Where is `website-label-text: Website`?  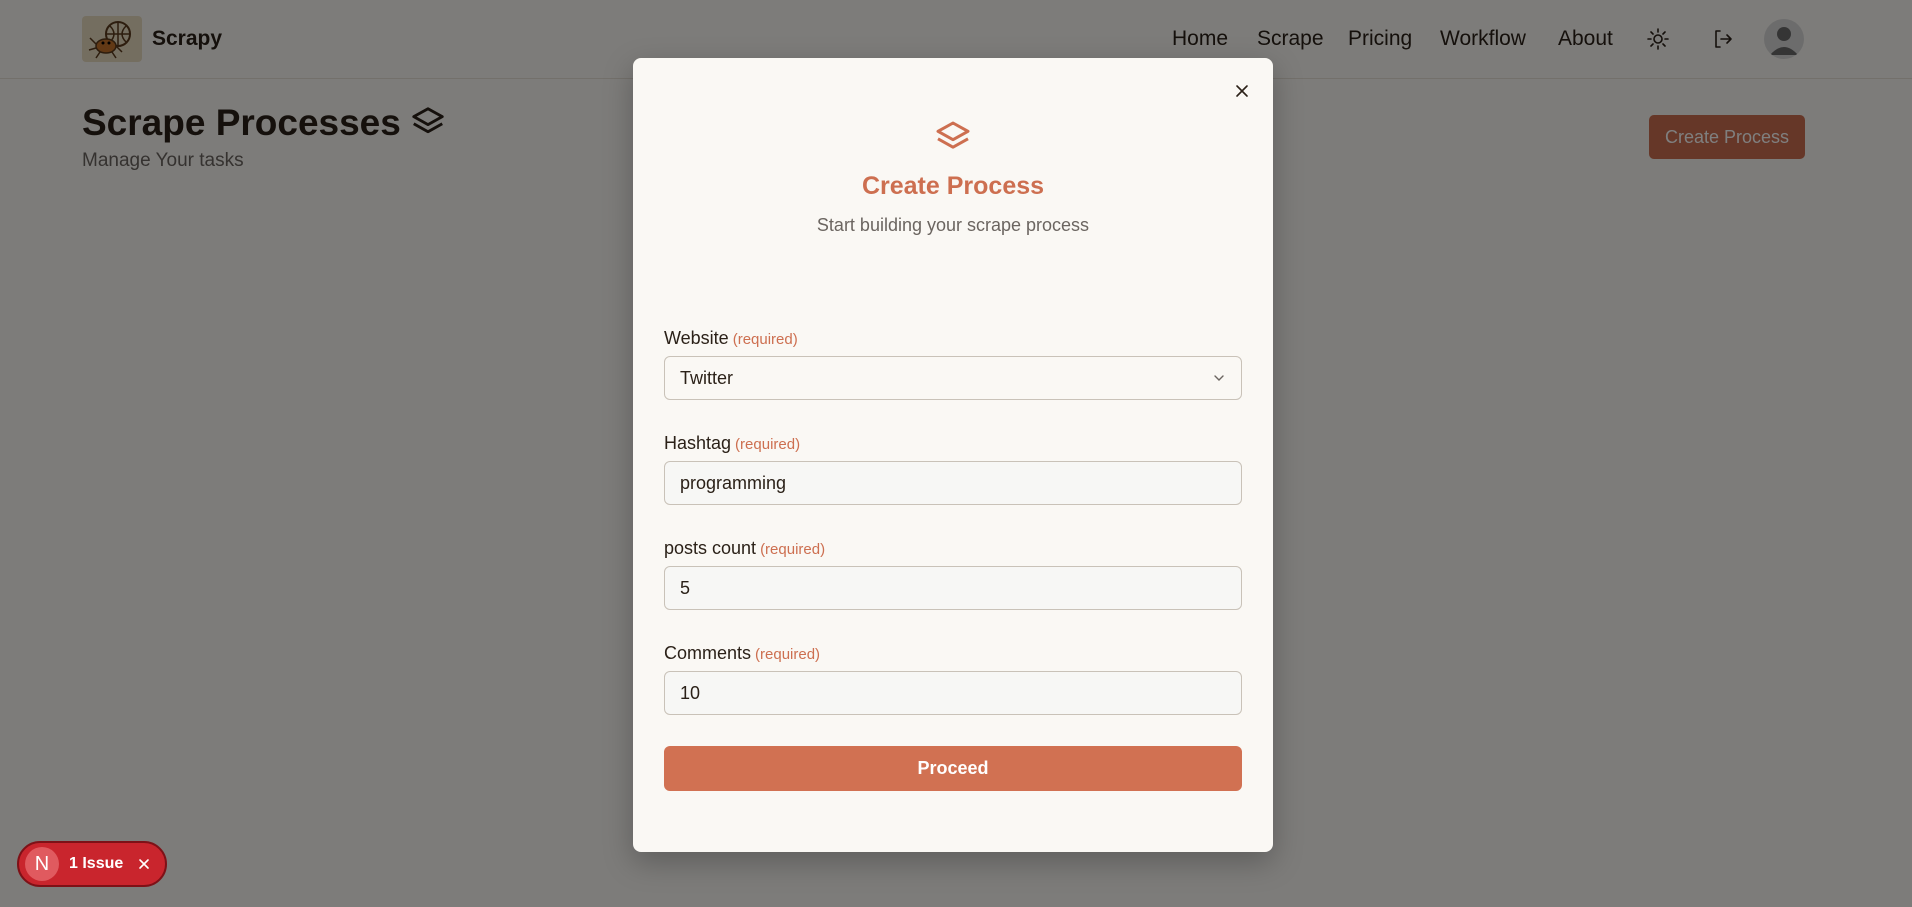
website-label-text: Website is located at coordinates (696, 338).